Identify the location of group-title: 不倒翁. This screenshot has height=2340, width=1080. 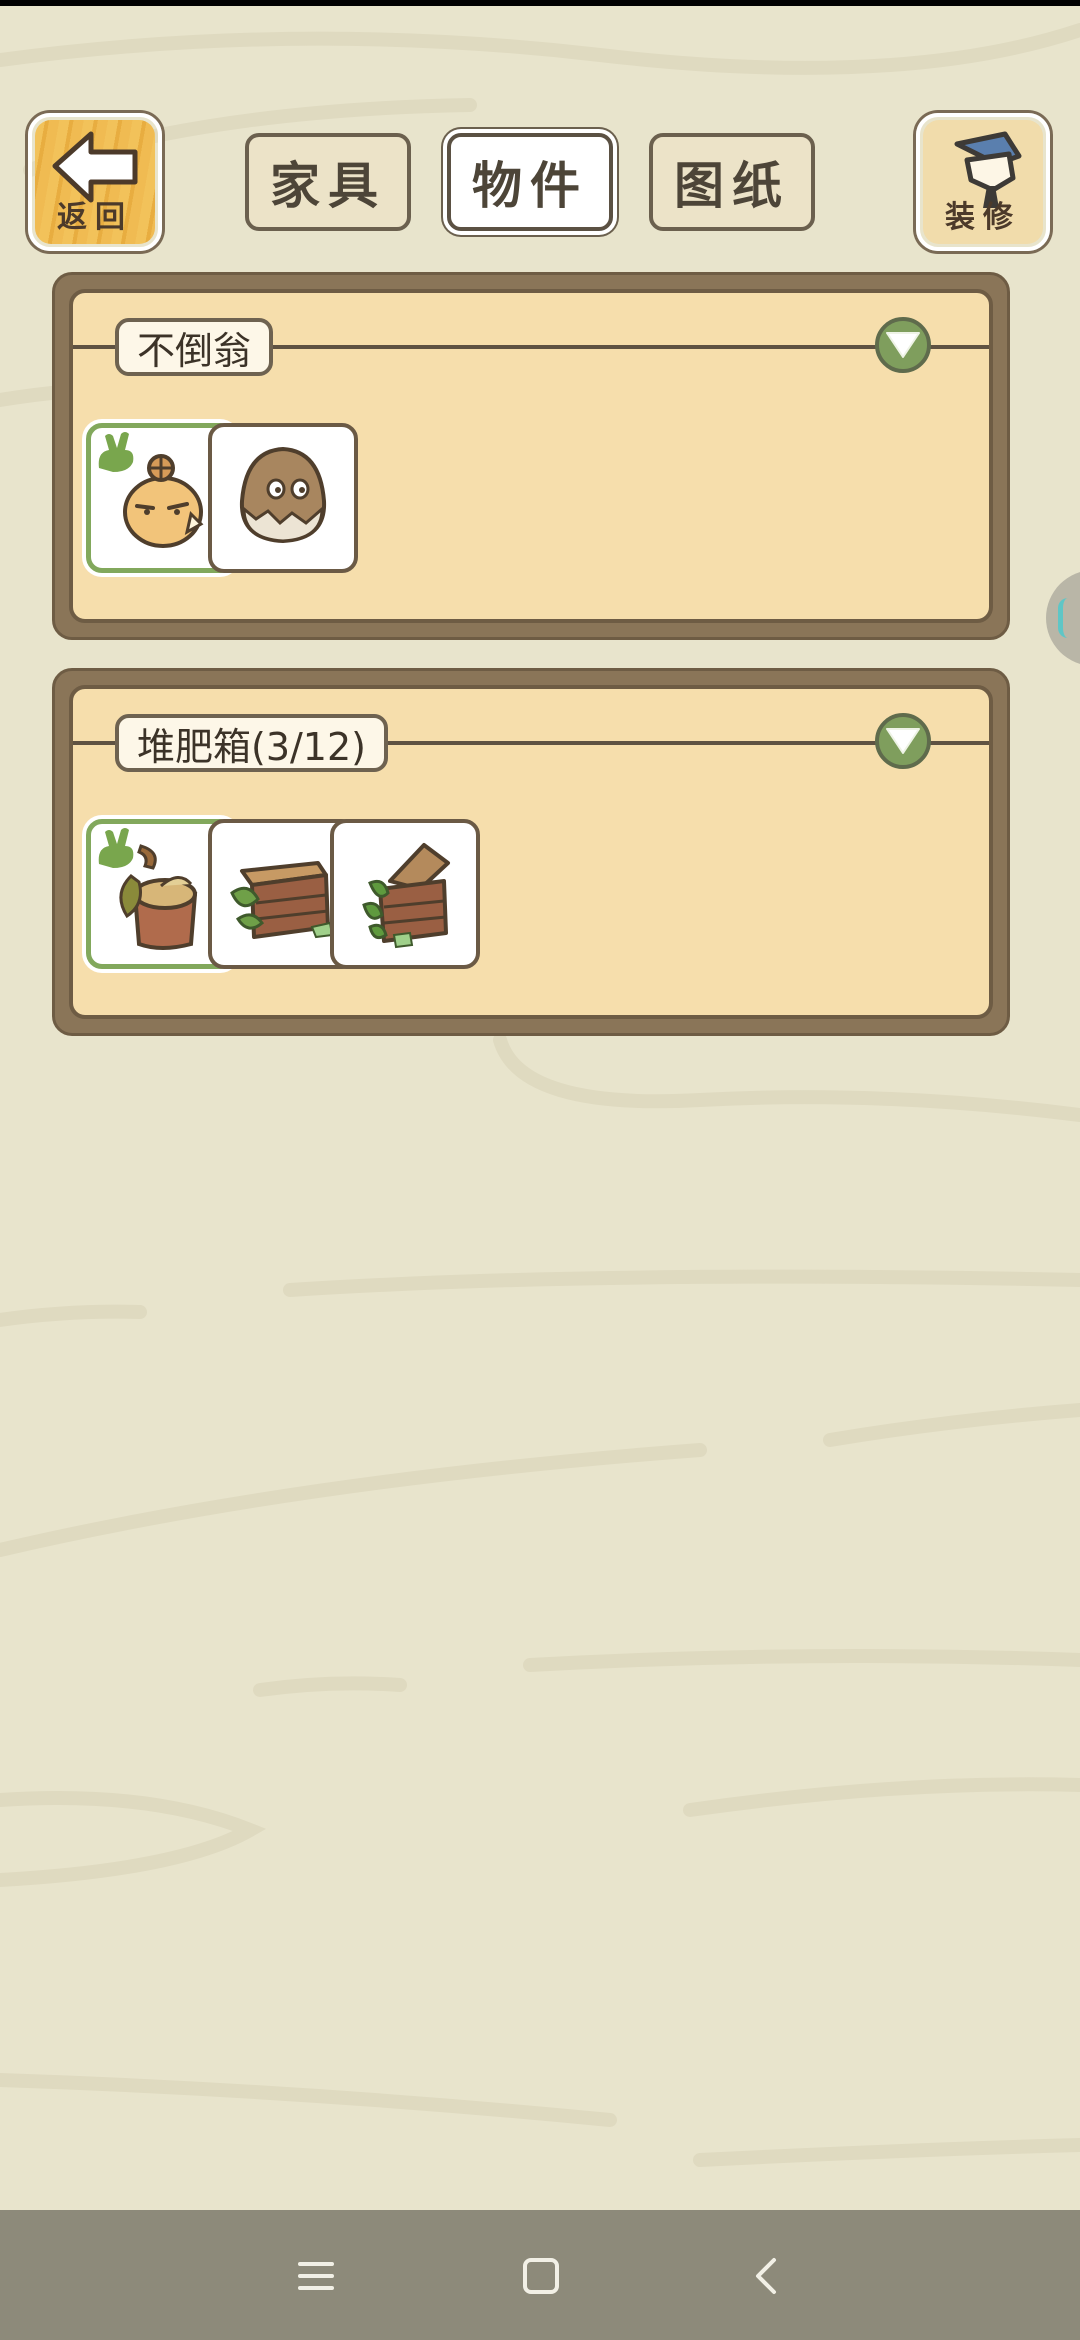
(194, 347).